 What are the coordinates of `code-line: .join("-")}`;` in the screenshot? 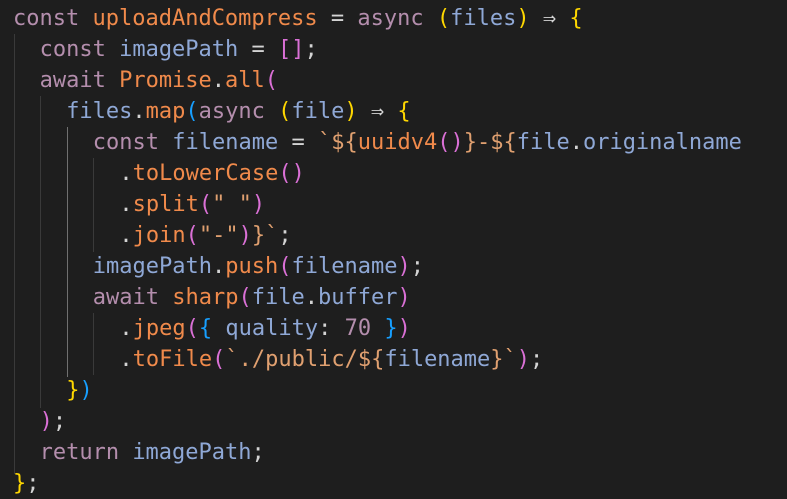 It's located at (205, 235).